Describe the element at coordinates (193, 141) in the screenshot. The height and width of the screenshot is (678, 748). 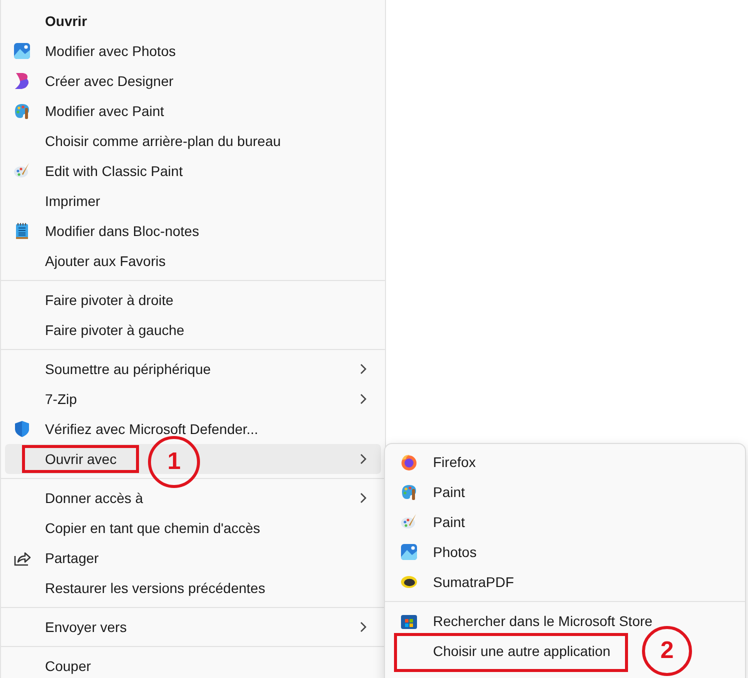
I see `menu-item: Choisir comme arrière-plan du bureau` at that location.